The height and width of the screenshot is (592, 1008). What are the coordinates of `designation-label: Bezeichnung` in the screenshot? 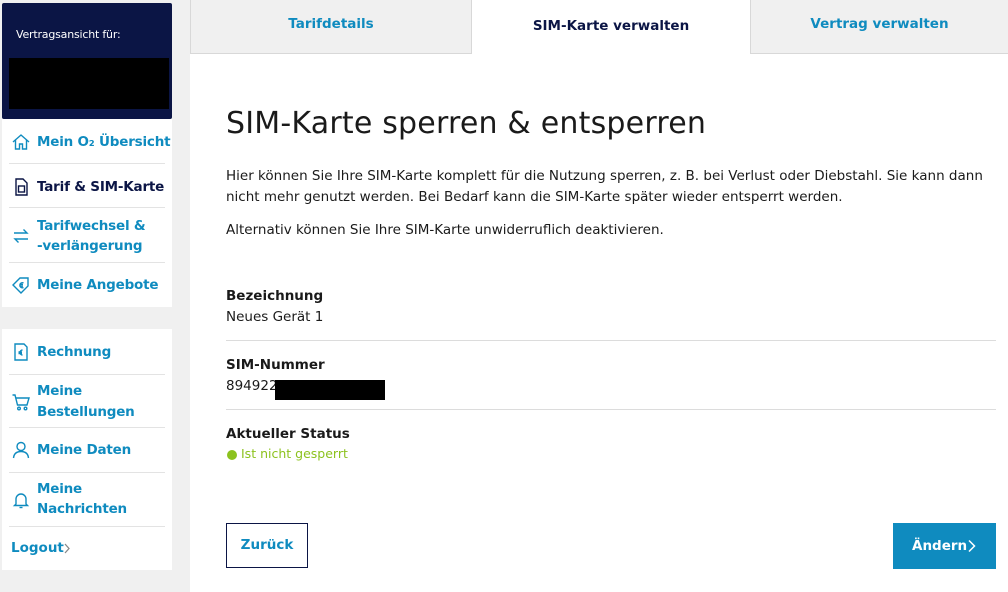 It's located at (275, 296).